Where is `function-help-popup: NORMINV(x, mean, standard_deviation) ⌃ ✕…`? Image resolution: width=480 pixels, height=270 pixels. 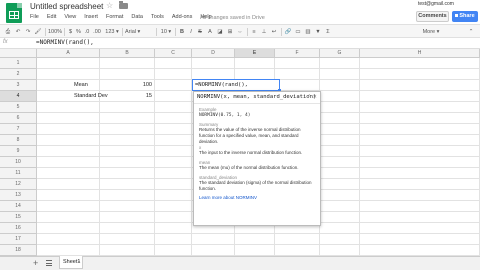 function-help-popup: NORMINV(x, mean, standard_deviation) ⌃ ✕… is located at coordinates (257, 158).